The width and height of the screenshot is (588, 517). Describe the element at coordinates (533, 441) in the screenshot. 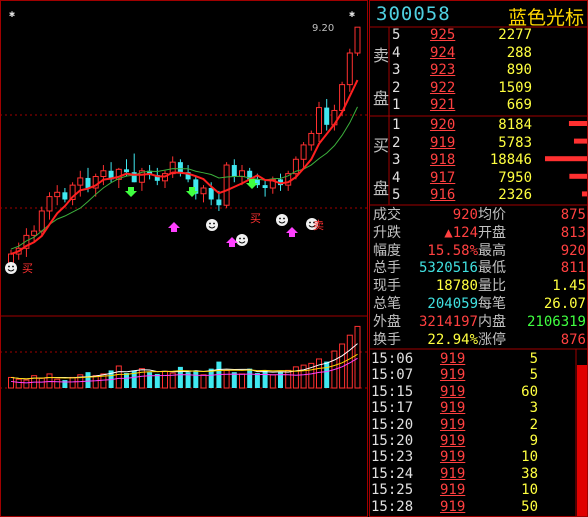

I see `tick-volume: 9` at that location.